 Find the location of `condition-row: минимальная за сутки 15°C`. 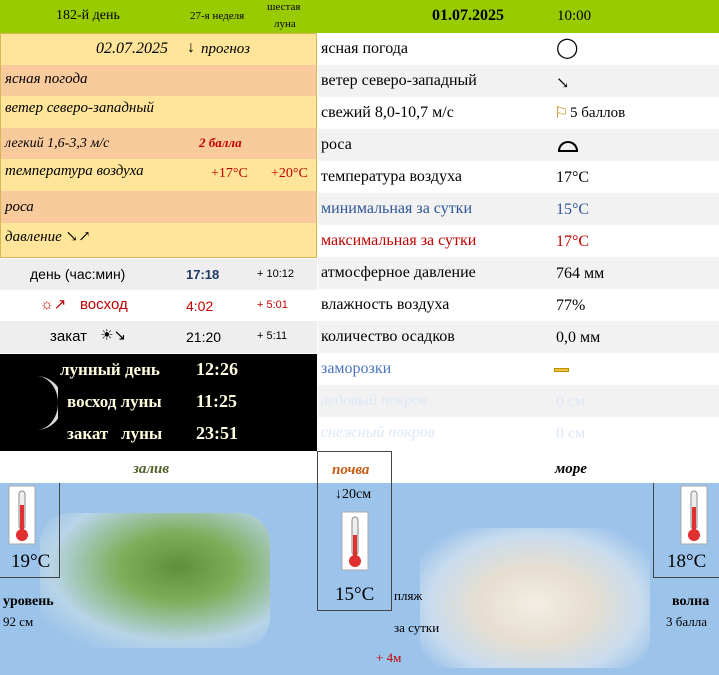

condition-row: минимальная за сутки 15°C is located at coordinates (518, 209).